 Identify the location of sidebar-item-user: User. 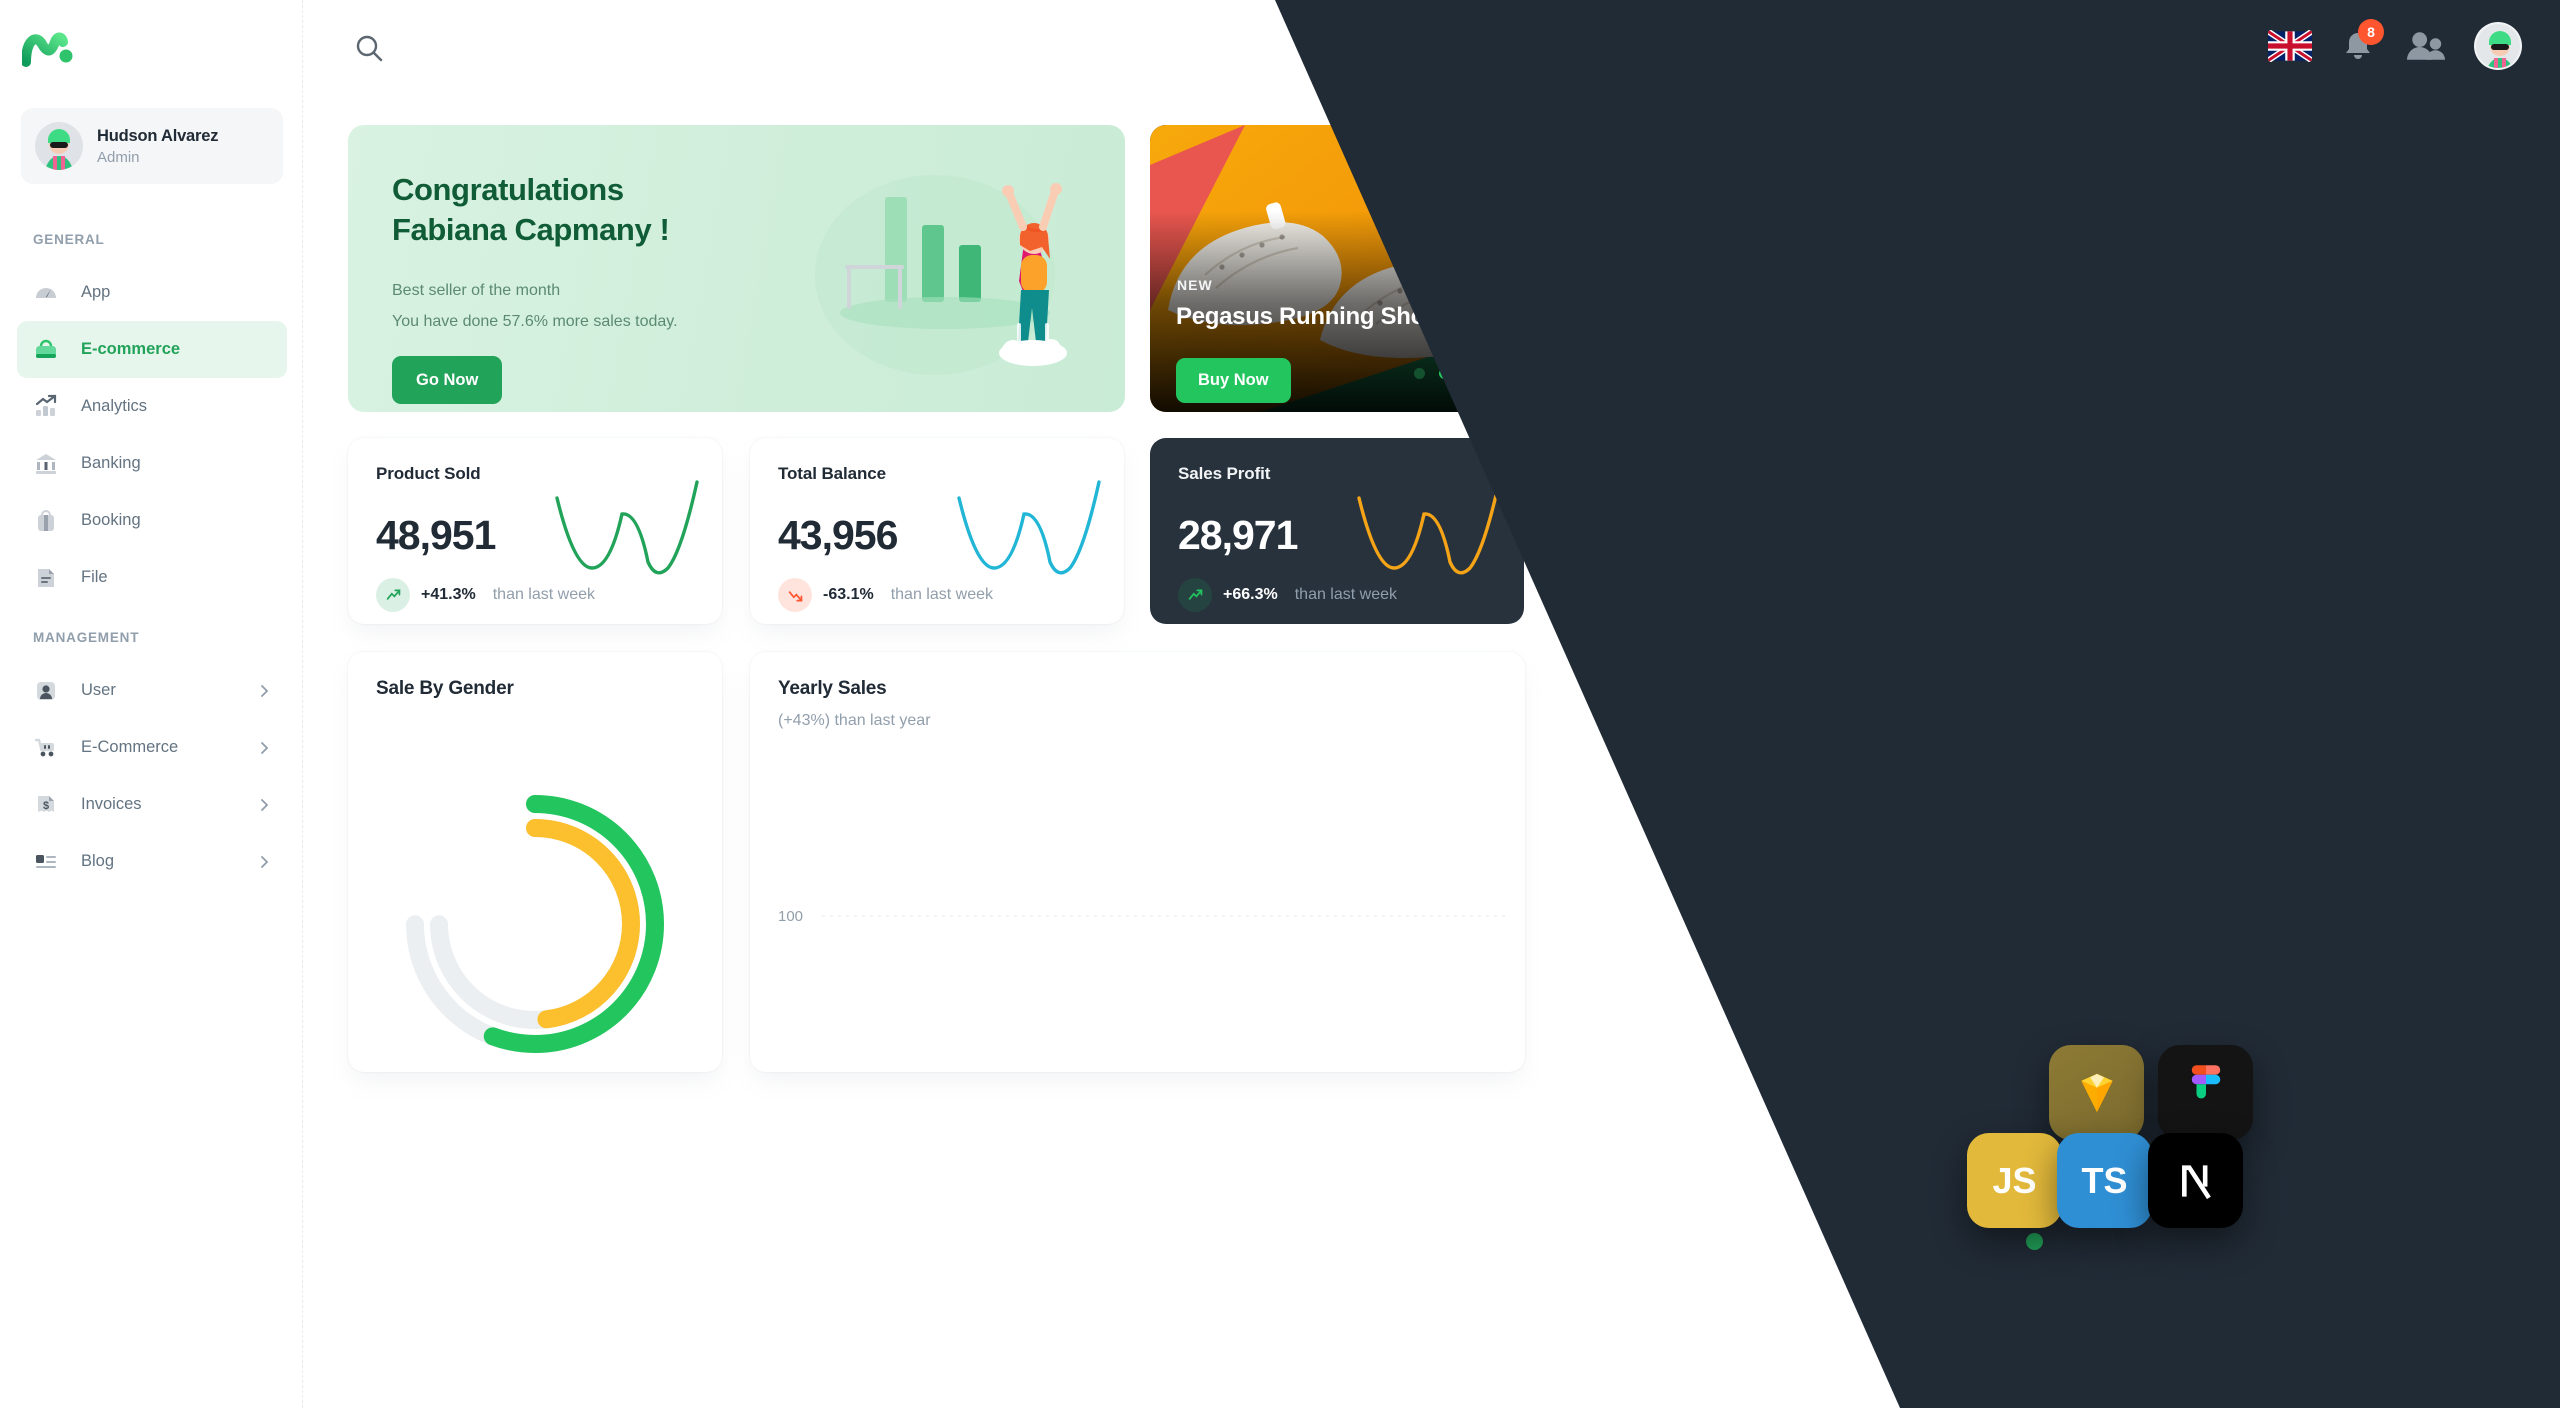
(152, 690).